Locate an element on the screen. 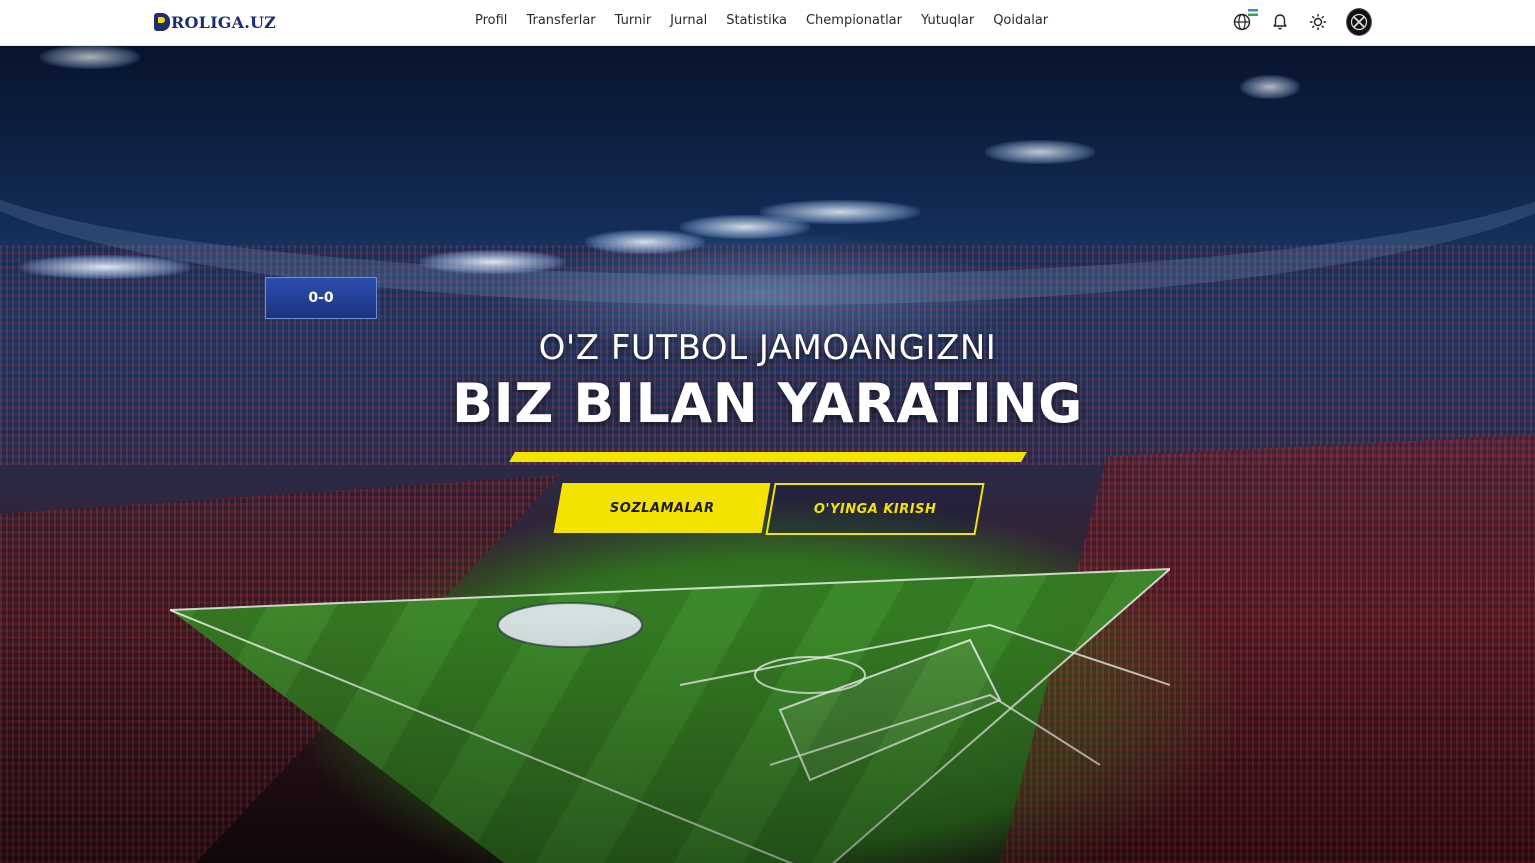 The width and height of the screenshot is (1535, 863). nav-item-chempionatlar: Chempionatlar is located at coordinates (854, 20).